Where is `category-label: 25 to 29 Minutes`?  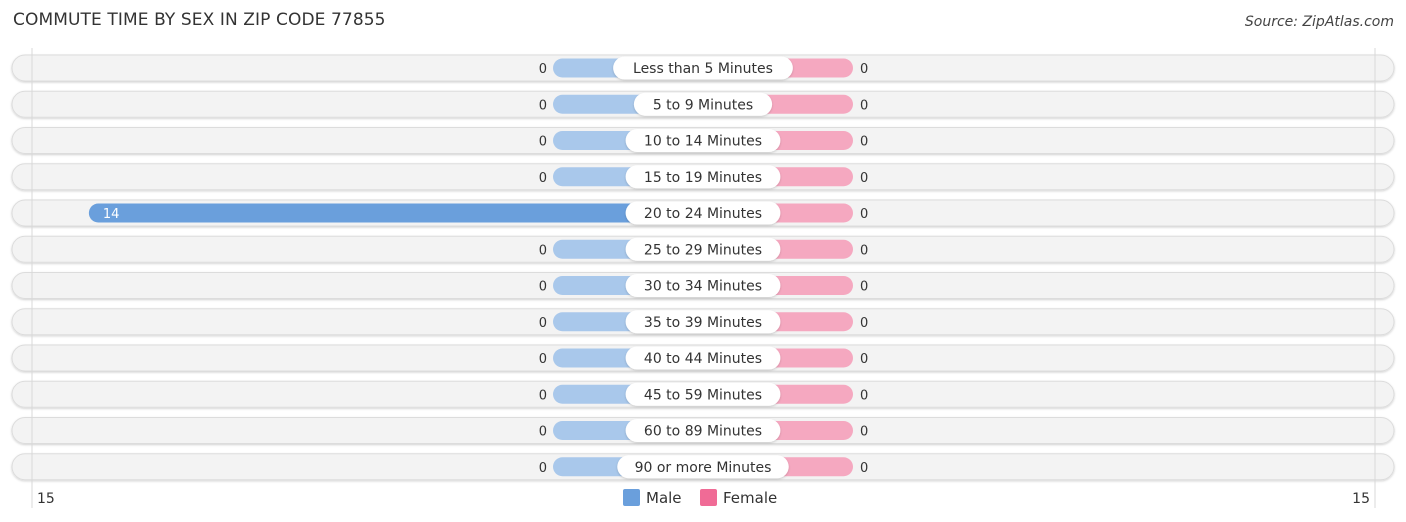
category-label: 25 to 29 Minutes is located at coordinates (703, 250).